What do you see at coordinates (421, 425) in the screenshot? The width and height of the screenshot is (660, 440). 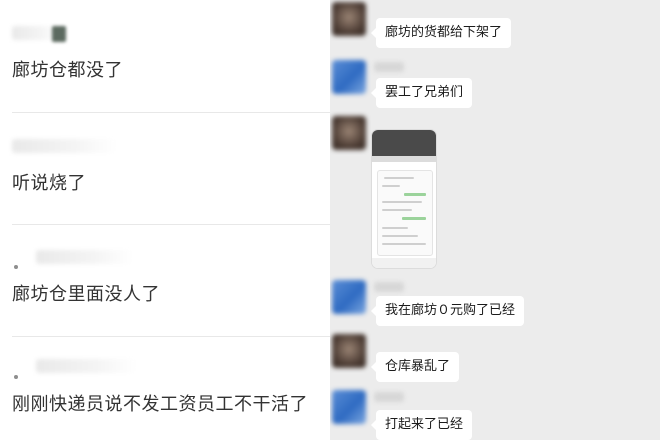 I see `chat-bubble: 打起来了已经` at bounding box center [421, 425].